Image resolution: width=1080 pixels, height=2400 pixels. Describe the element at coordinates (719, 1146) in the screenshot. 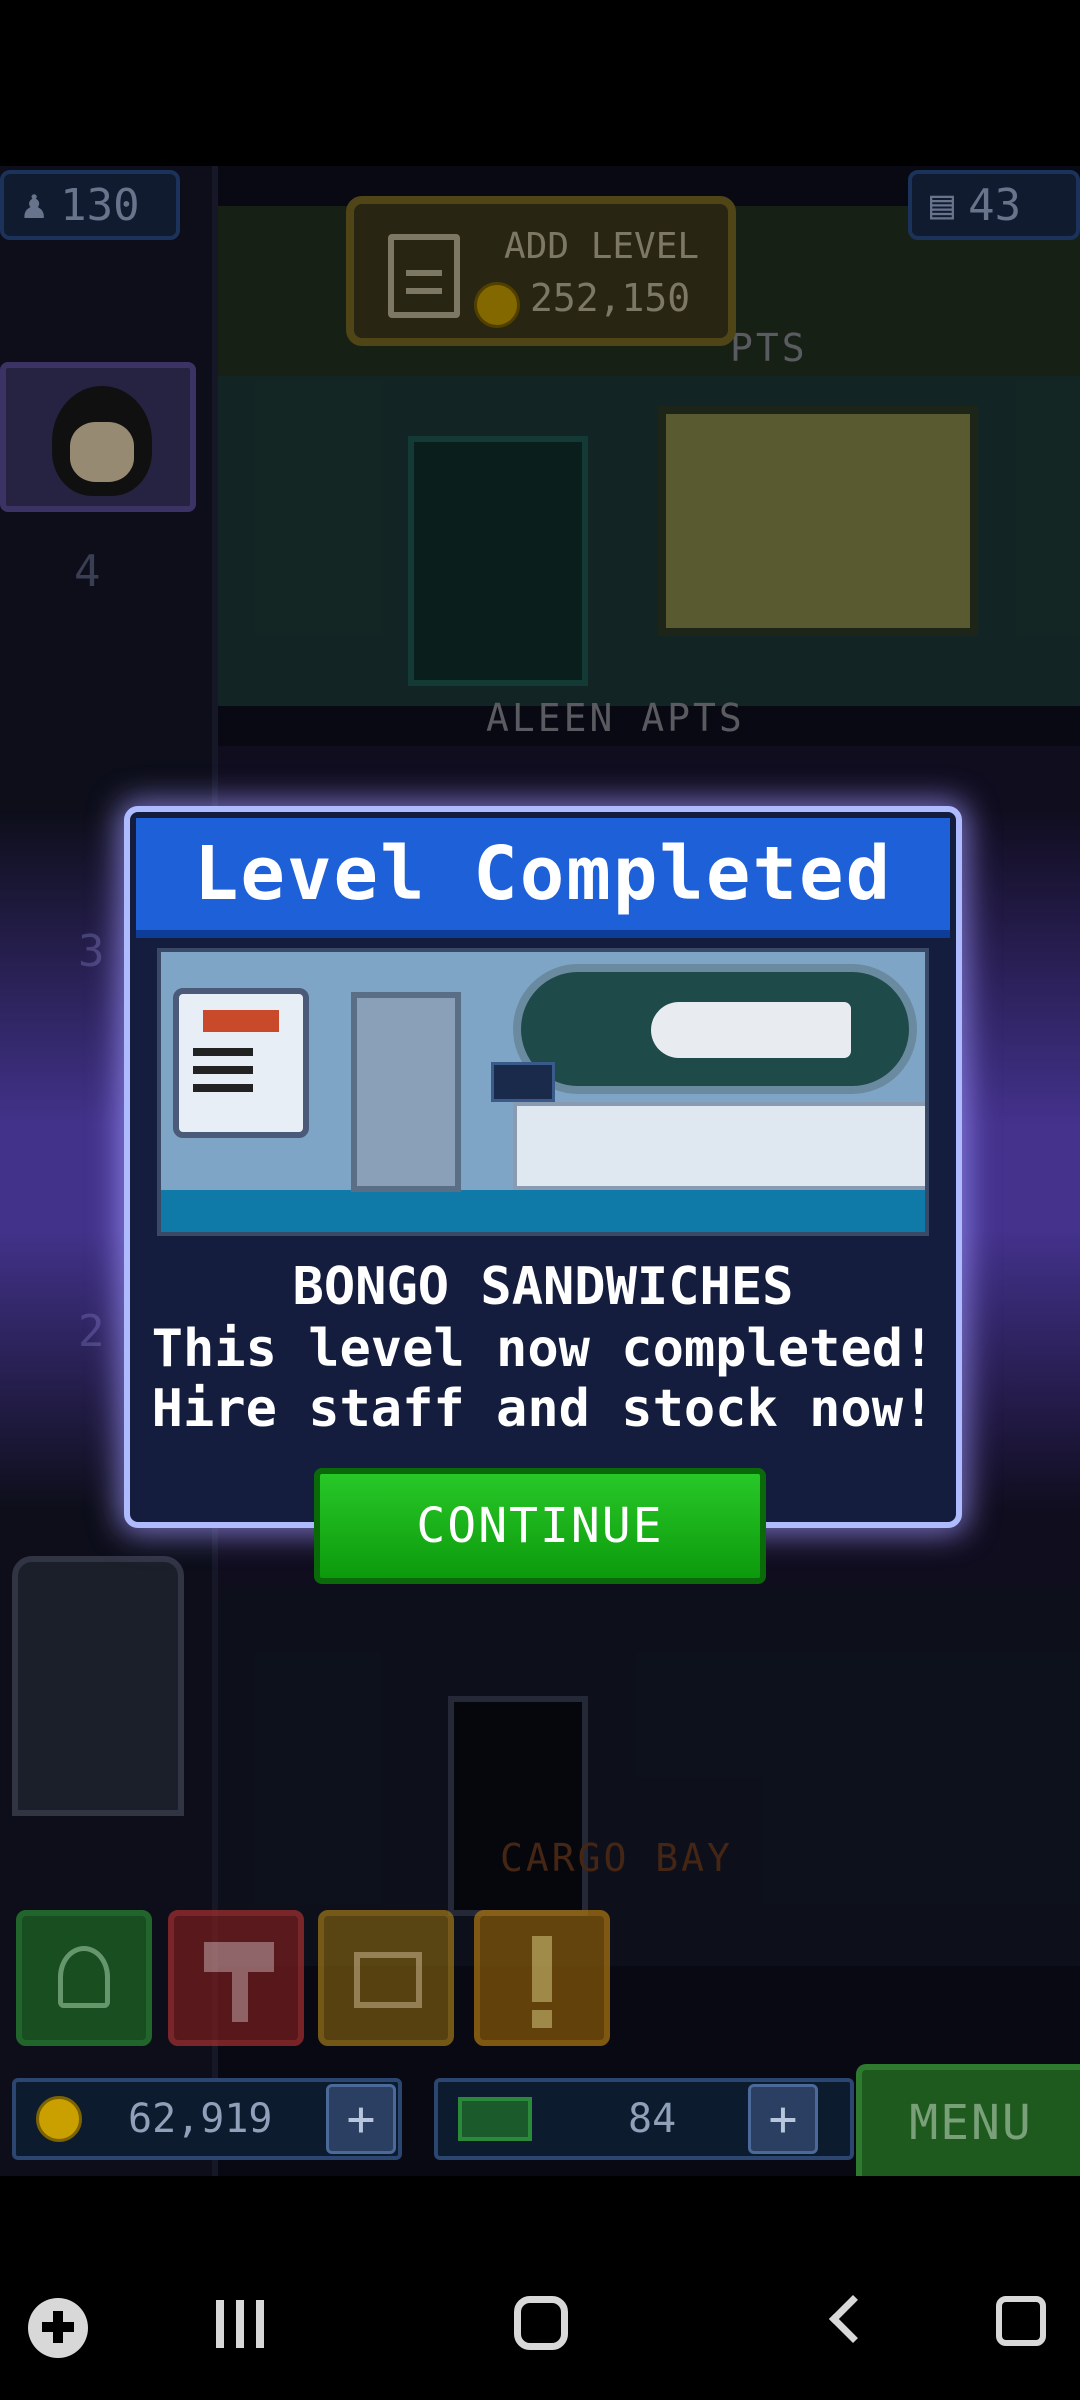

I see `sandwich-counter` at that location.